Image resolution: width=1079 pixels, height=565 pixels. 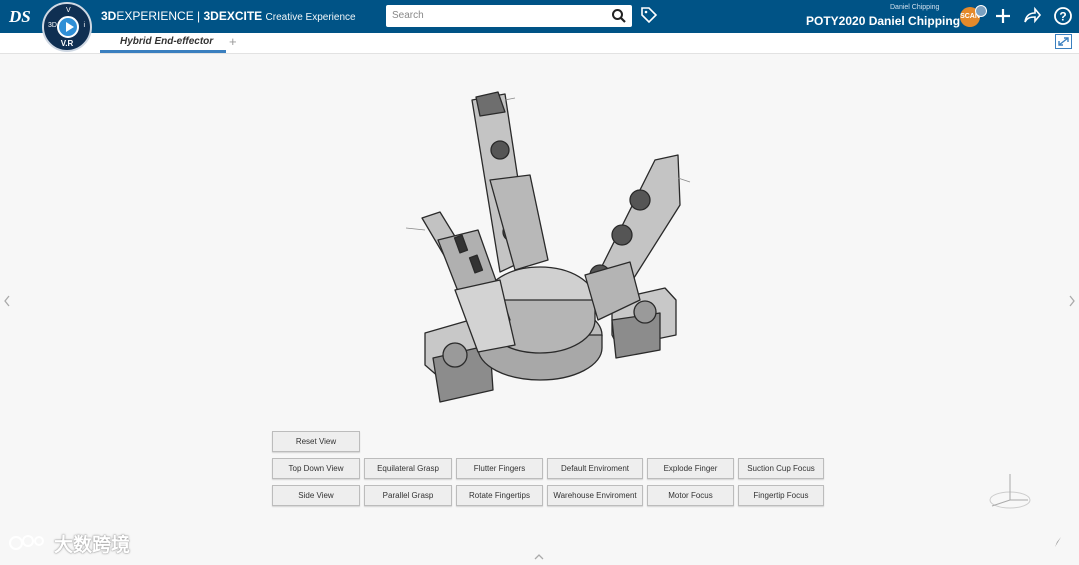 I want to click on suction-cup-focus-button: Suction Cup Focus, so click(x=781, y=468).